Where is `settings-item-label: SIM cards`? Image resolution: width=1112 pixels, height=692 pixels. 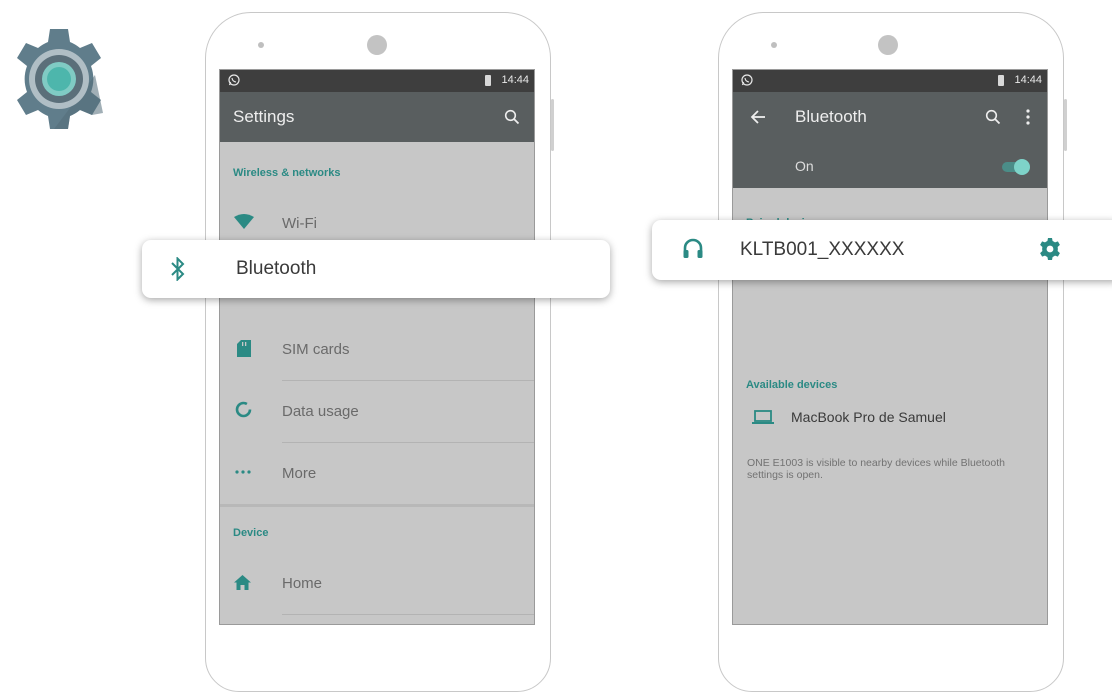 settings-item-label: SIM cards is located at coordinates (316, 349).